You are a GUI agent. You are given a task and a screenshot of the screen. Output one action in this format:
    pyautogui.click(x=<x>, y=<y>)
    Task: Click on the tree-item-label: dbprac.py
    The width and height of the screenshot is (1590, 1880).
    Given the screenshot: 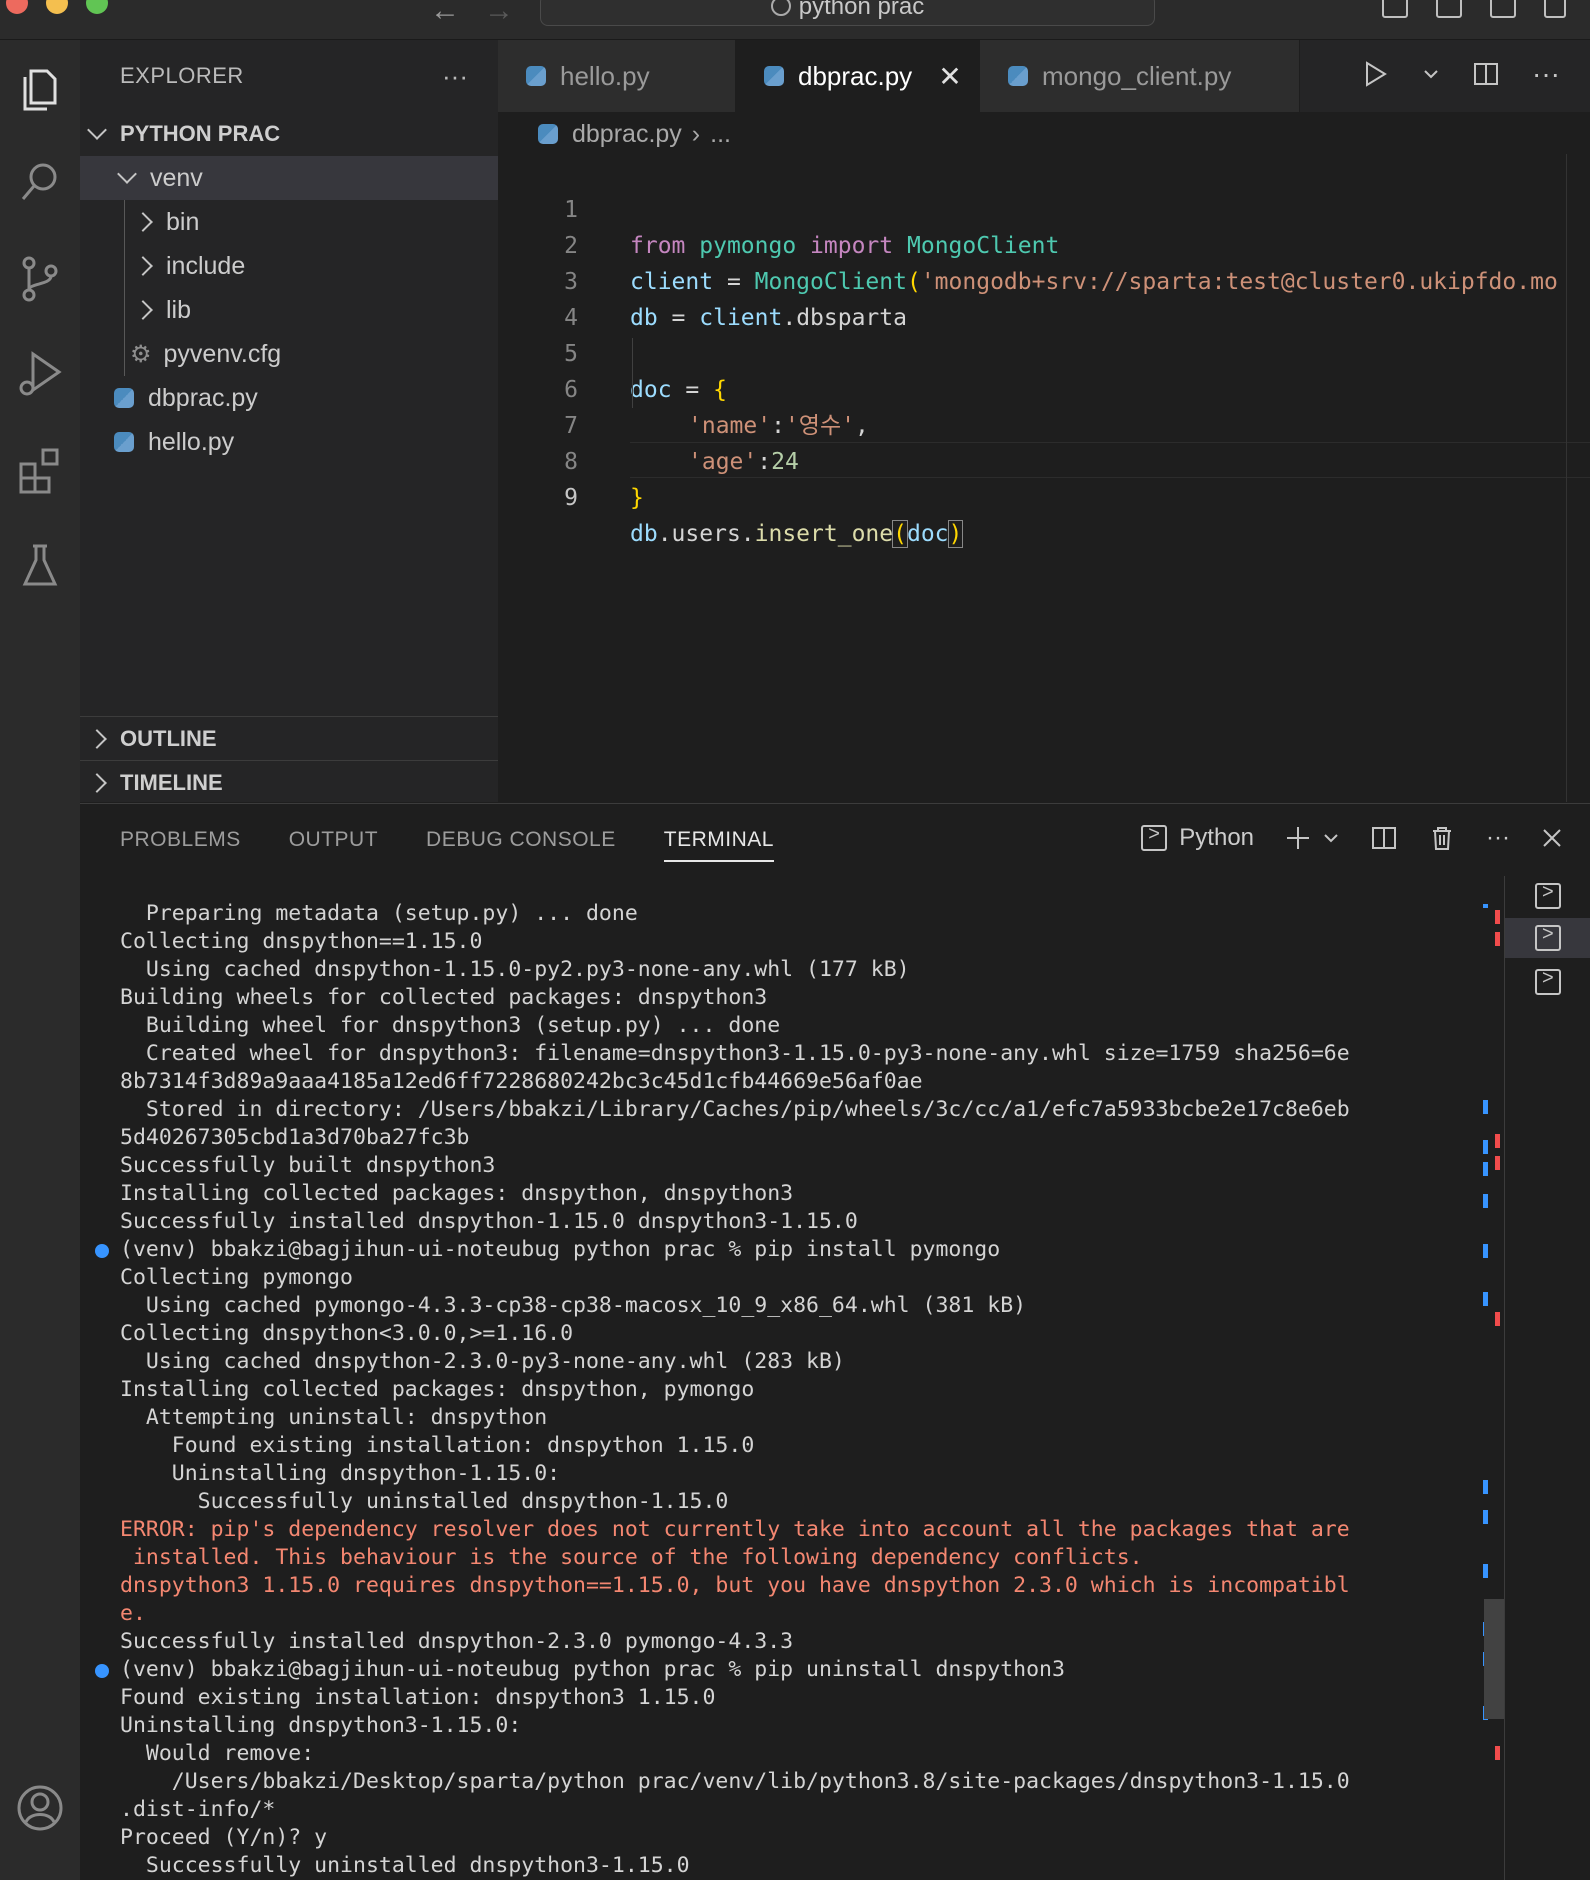 What is the action you would take?
    pyautogui.click(x=203, y=397)
    